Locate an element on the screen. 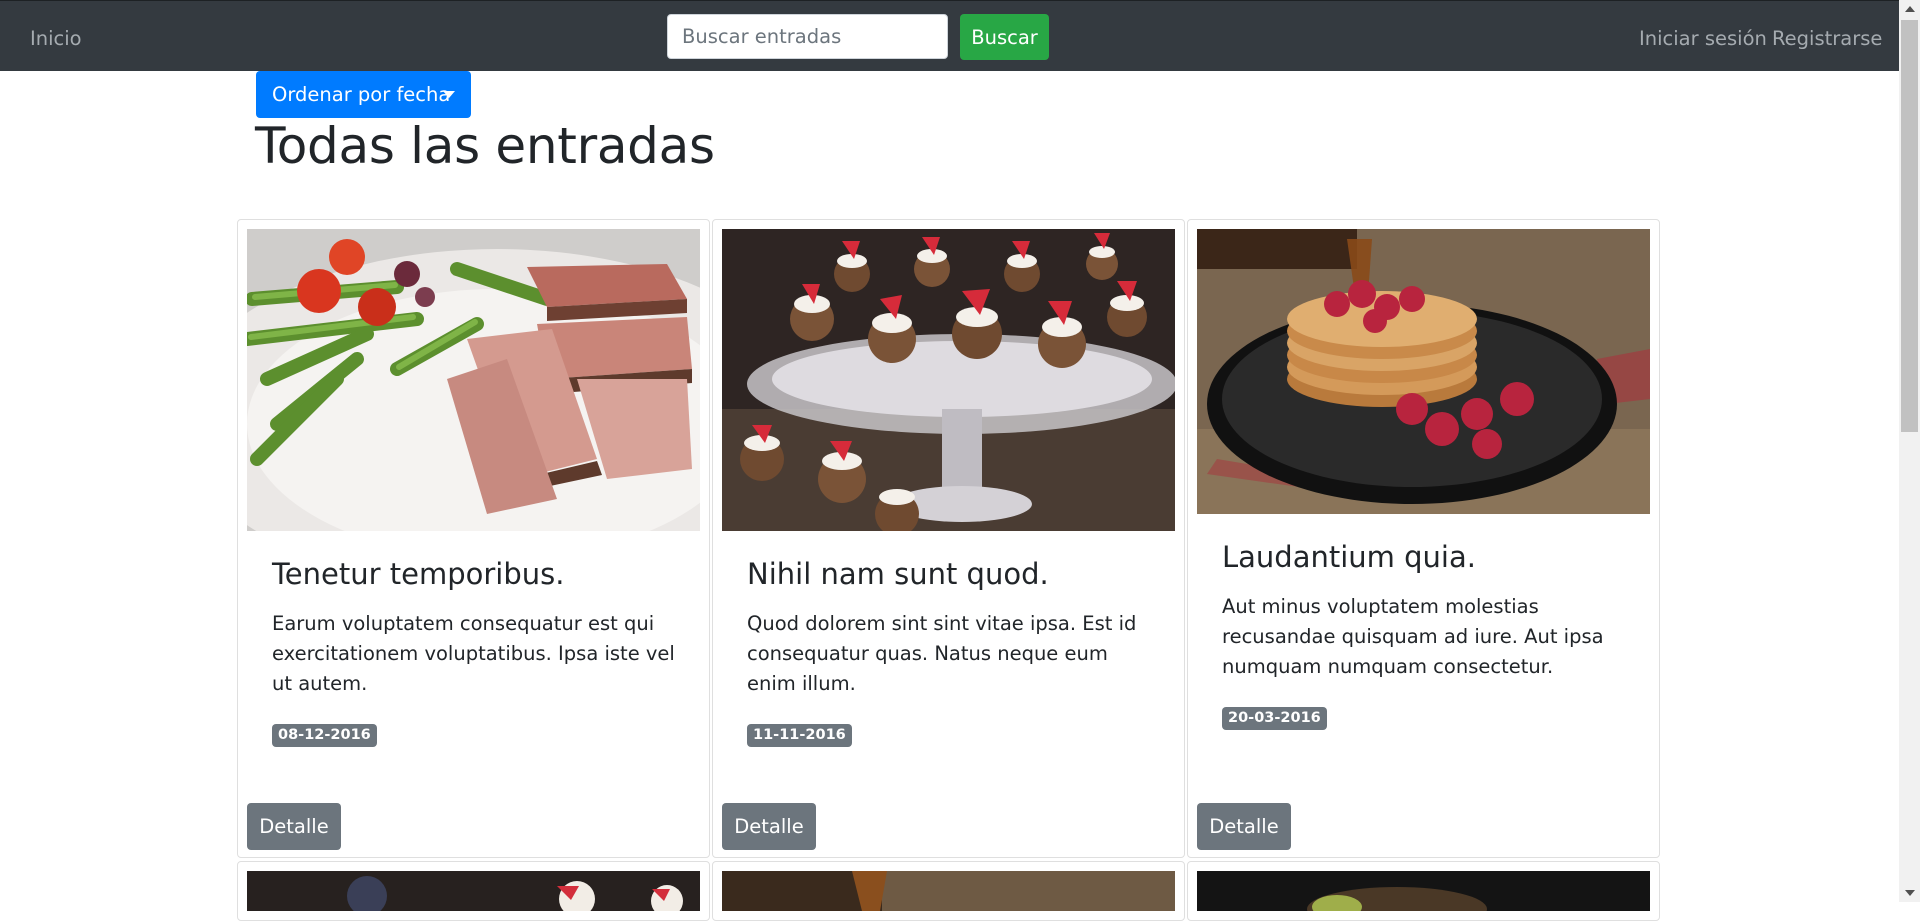 The width and height of the screenshot is (1920, 921). post-card-title: Laudantium quia. is located at coordinates (1349, 557).